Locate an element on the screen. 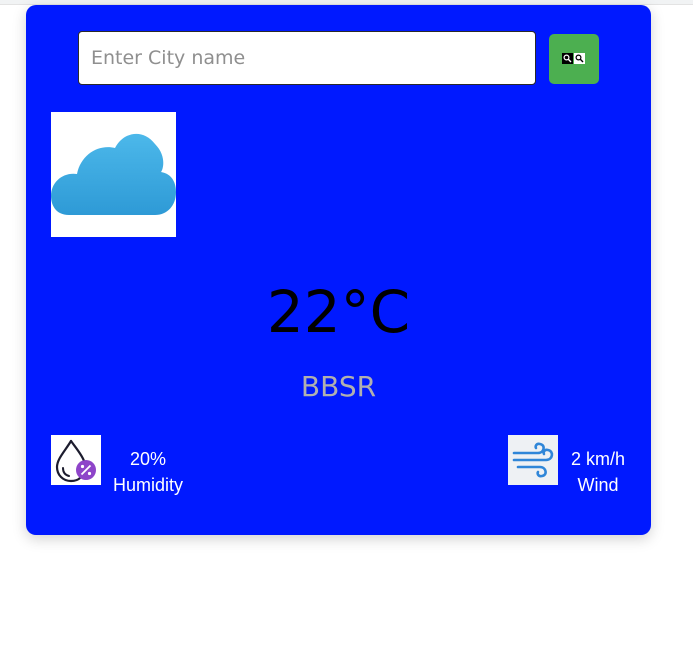 The image size is (693, 647). wind-stat: 2 km/h Wind is located at coordinates (598, 472).